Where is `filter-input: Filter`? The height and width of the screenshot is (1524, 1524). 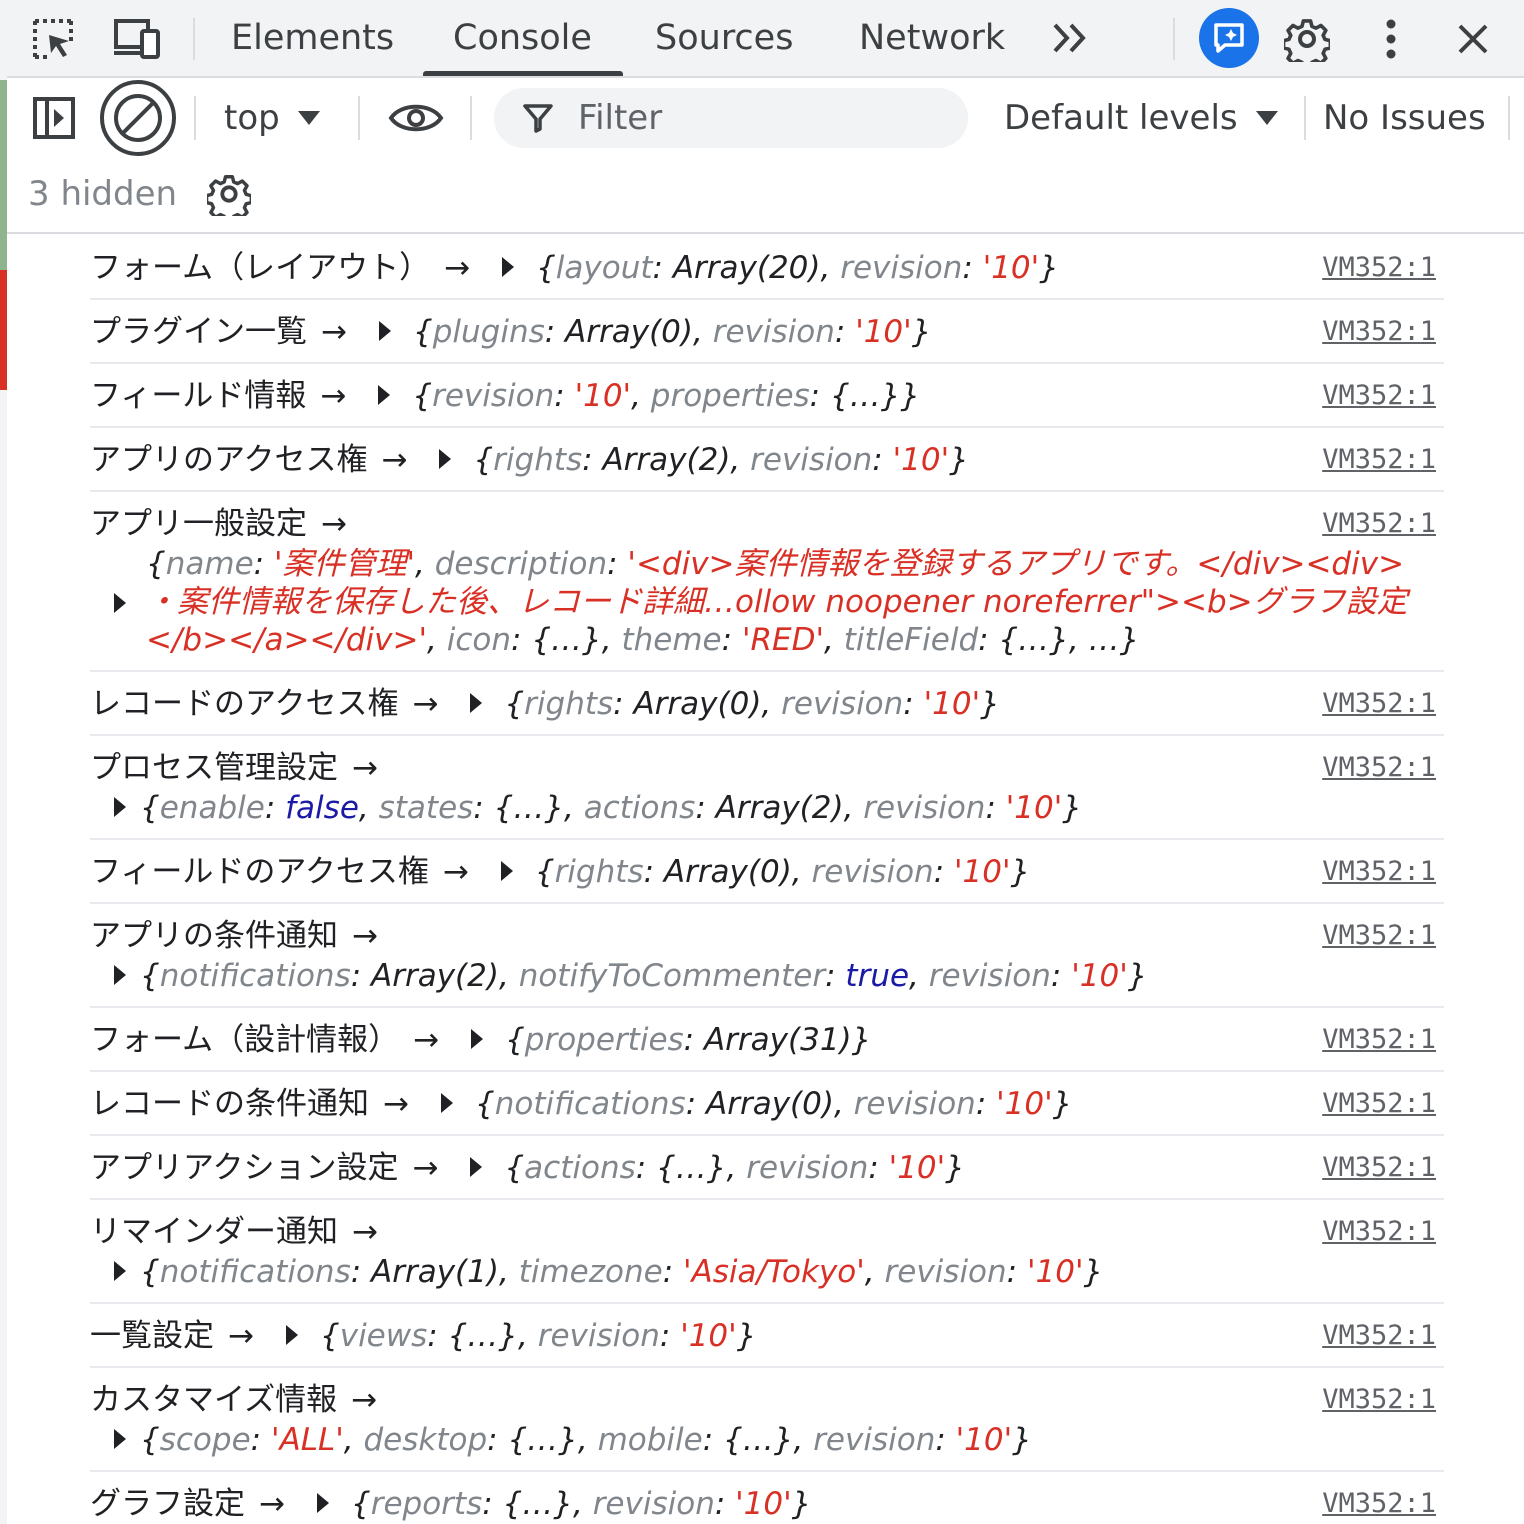
filter-input: Filter is located at coordinates (731, 118).